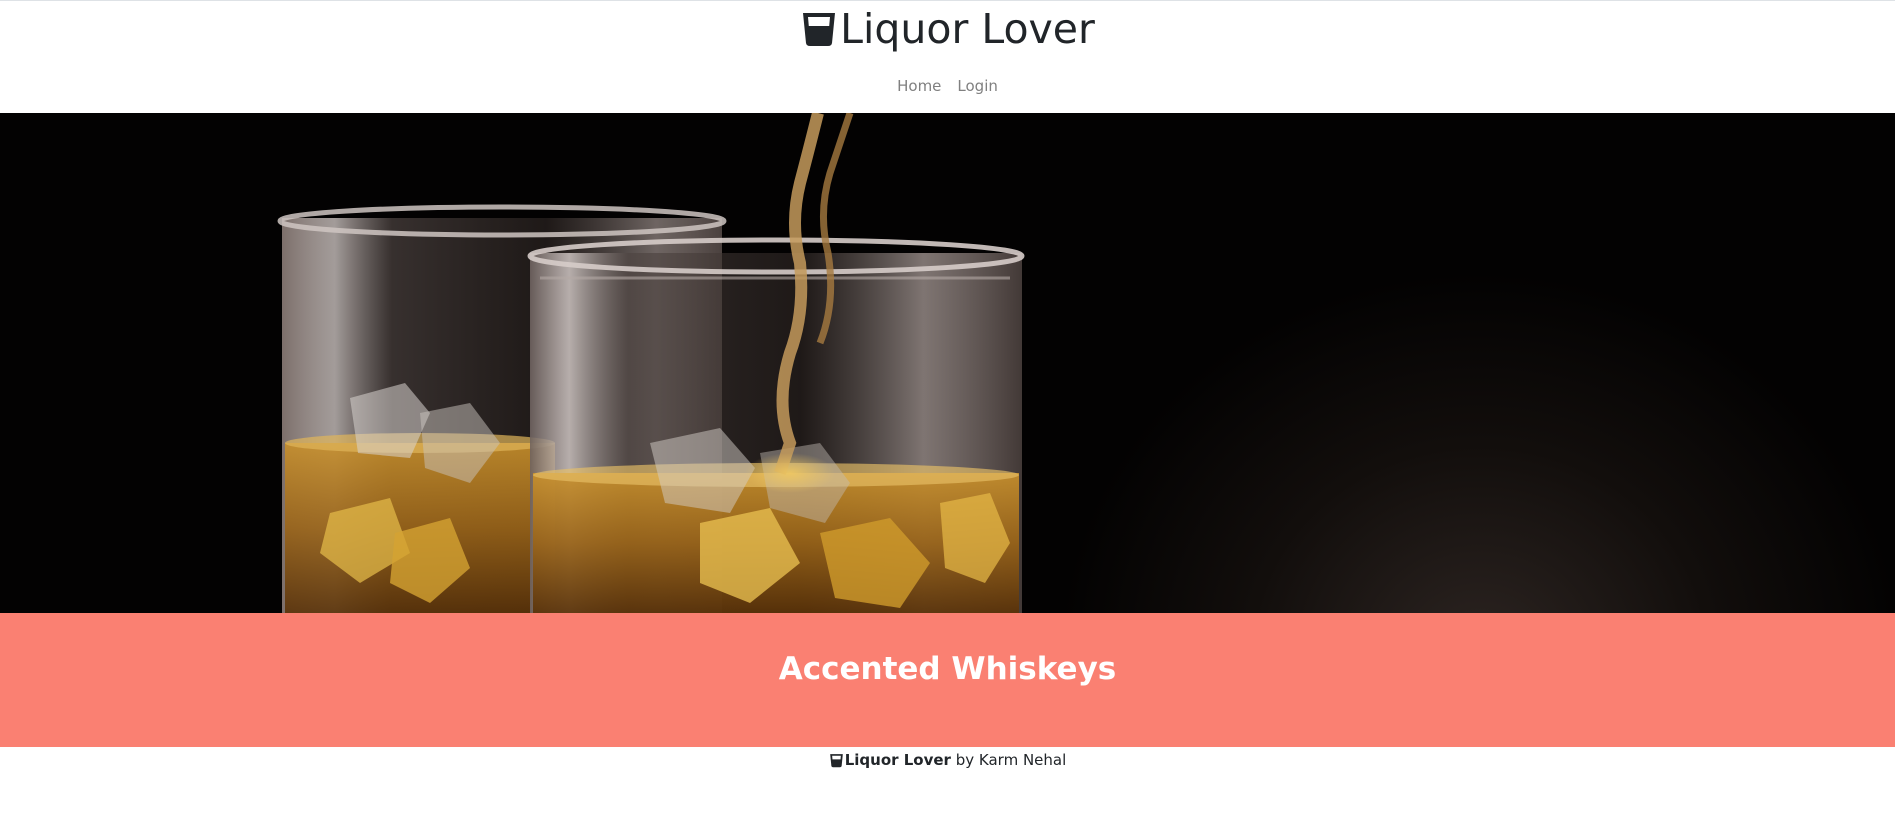 The width and height of the screenshot is (1895, 828). I want to click on category-title: Accented Whiskeys, so click(947, 669).